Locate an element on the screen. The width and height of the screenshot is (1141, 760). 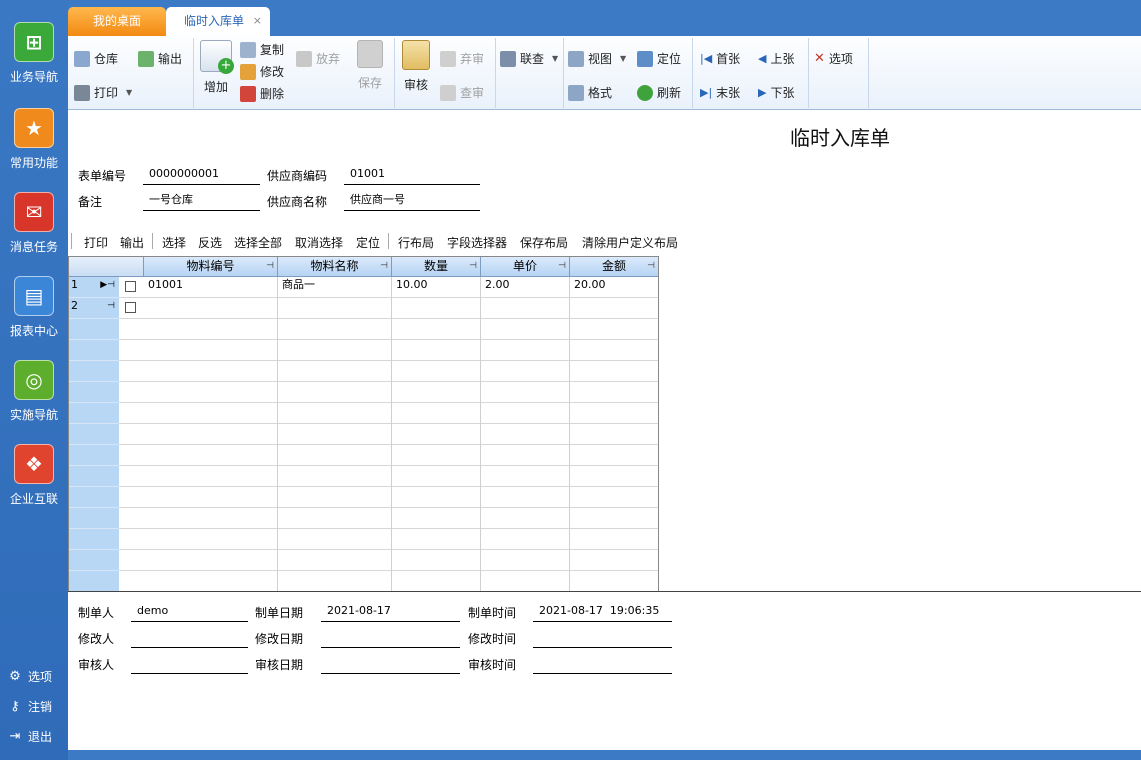
col-header-quantity: 数量 ⊣ is located at coordinates (436, 267).